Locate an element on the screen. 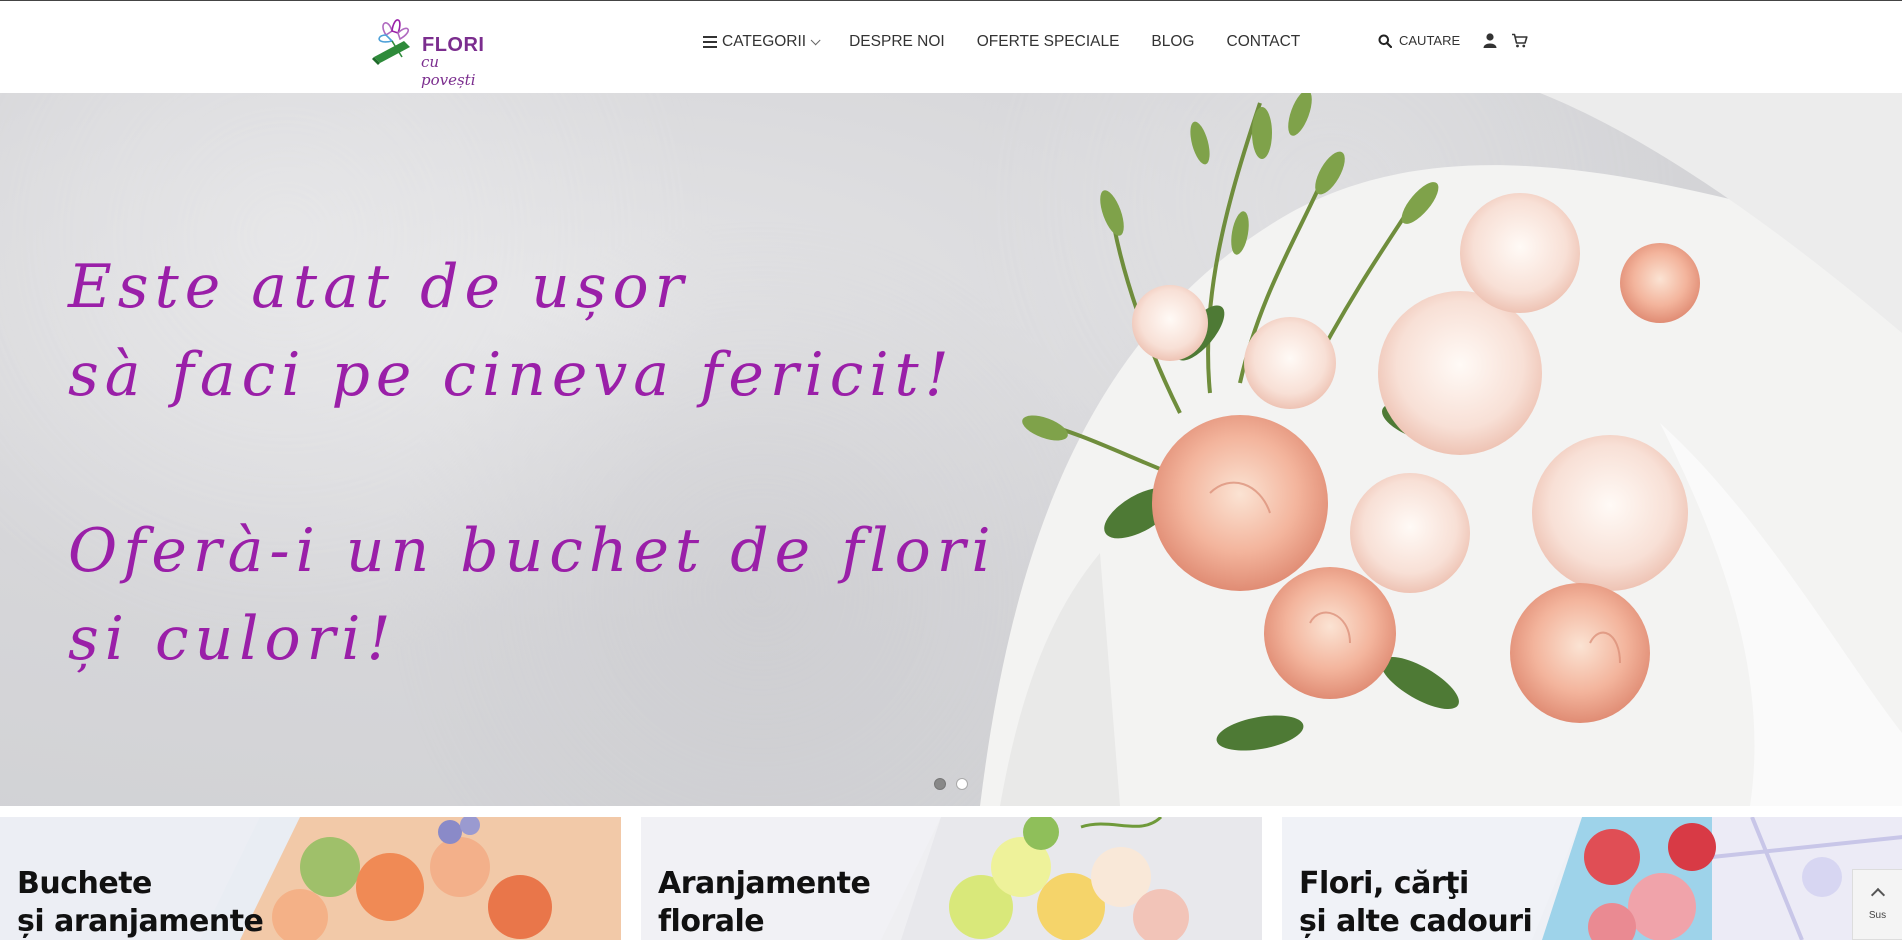  hero-line-2: sà faci pe cineva fericit! is located at coordinates (511, 375).